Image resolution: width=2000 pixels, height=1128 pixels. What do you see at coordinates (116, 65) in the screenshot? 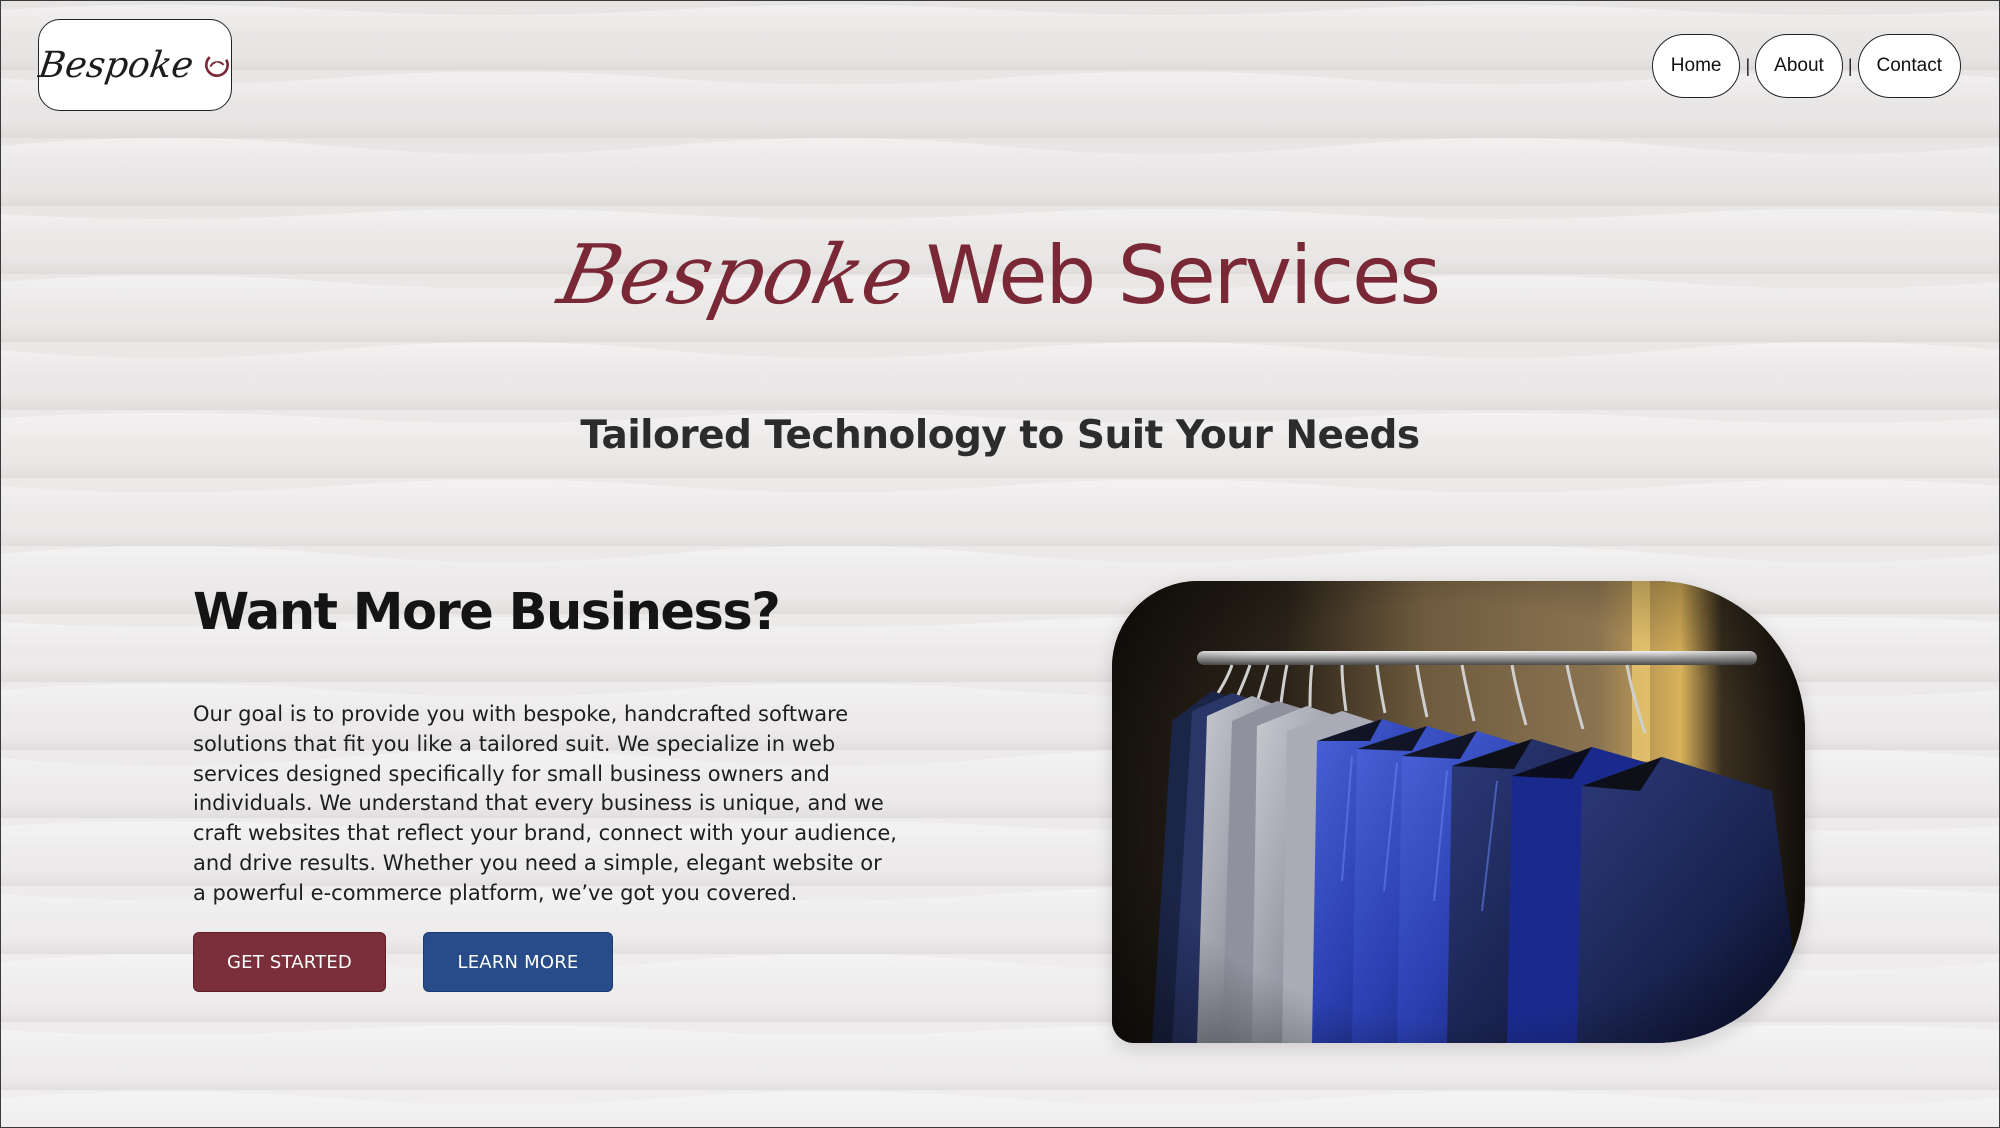
I see `logo-wordmark: Bespoke` at bounding box center [116, 65].